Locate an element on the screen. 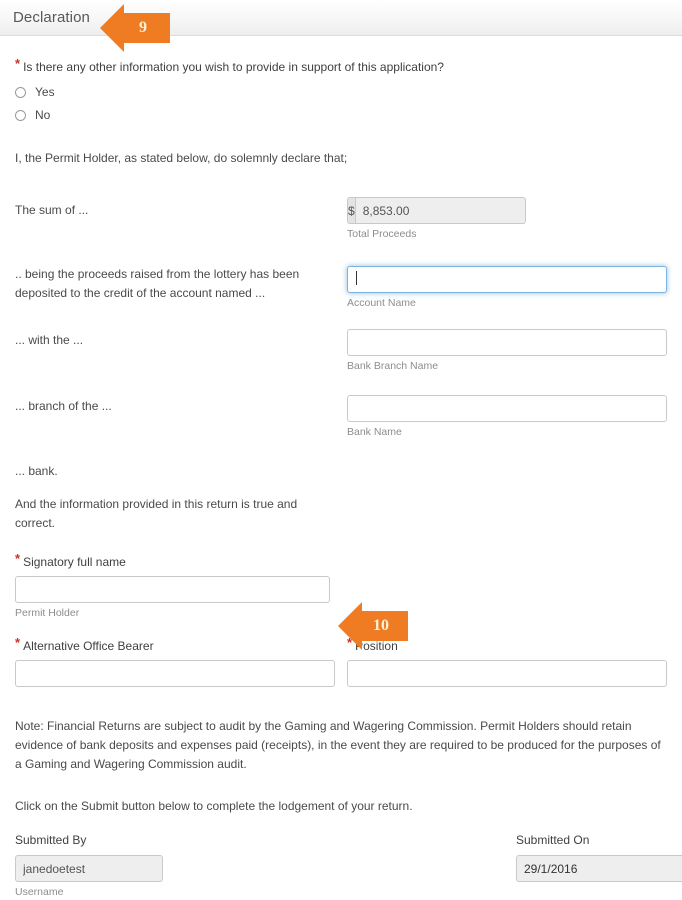 The image size is (682, 900). other-information-radio-yes: Yes is located at coordinates (35, 92).